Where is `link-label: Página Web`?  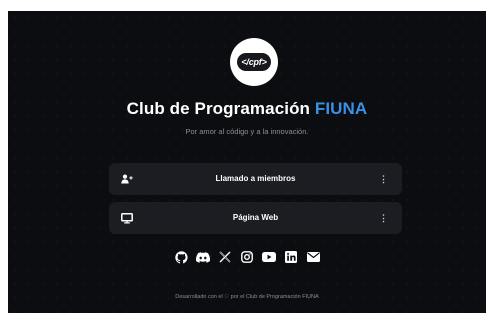
link-label: Página Web is located at coordinates (255, 217).